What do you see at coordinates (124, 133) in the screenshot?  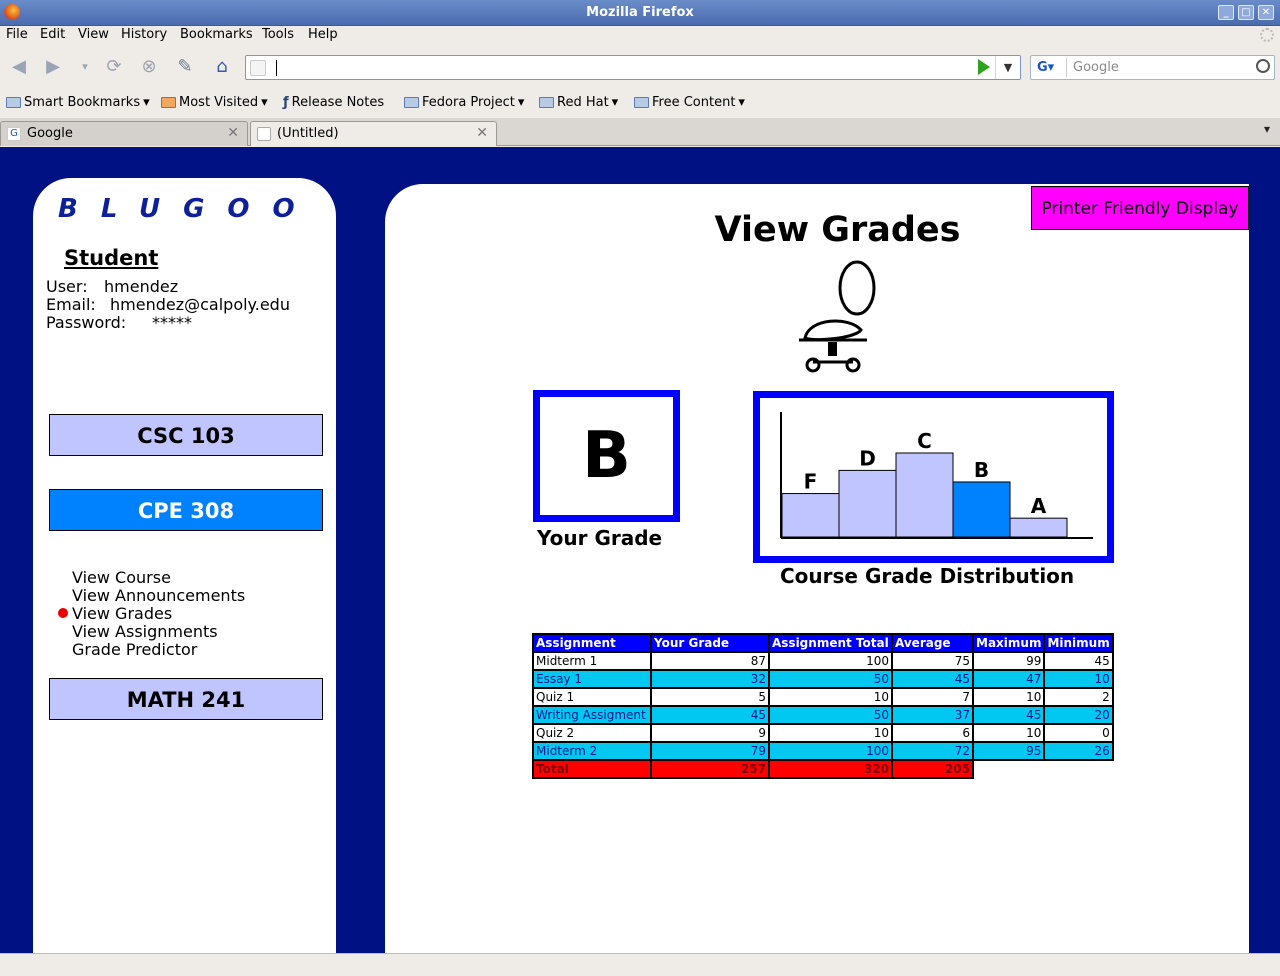 I see `tab-google: G Google ✕` at bounding box center [124, 133].